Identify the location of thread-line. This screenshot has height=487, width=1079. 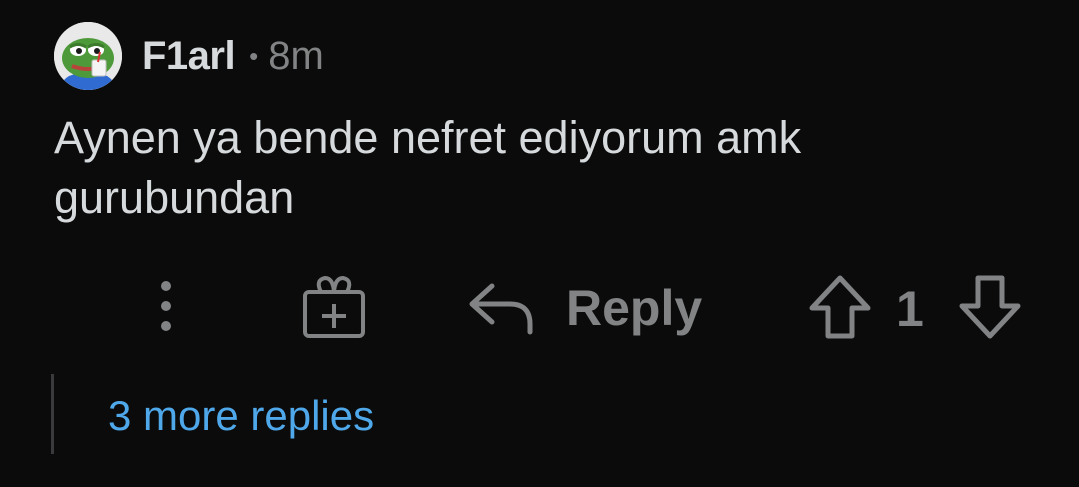
(52, 414).